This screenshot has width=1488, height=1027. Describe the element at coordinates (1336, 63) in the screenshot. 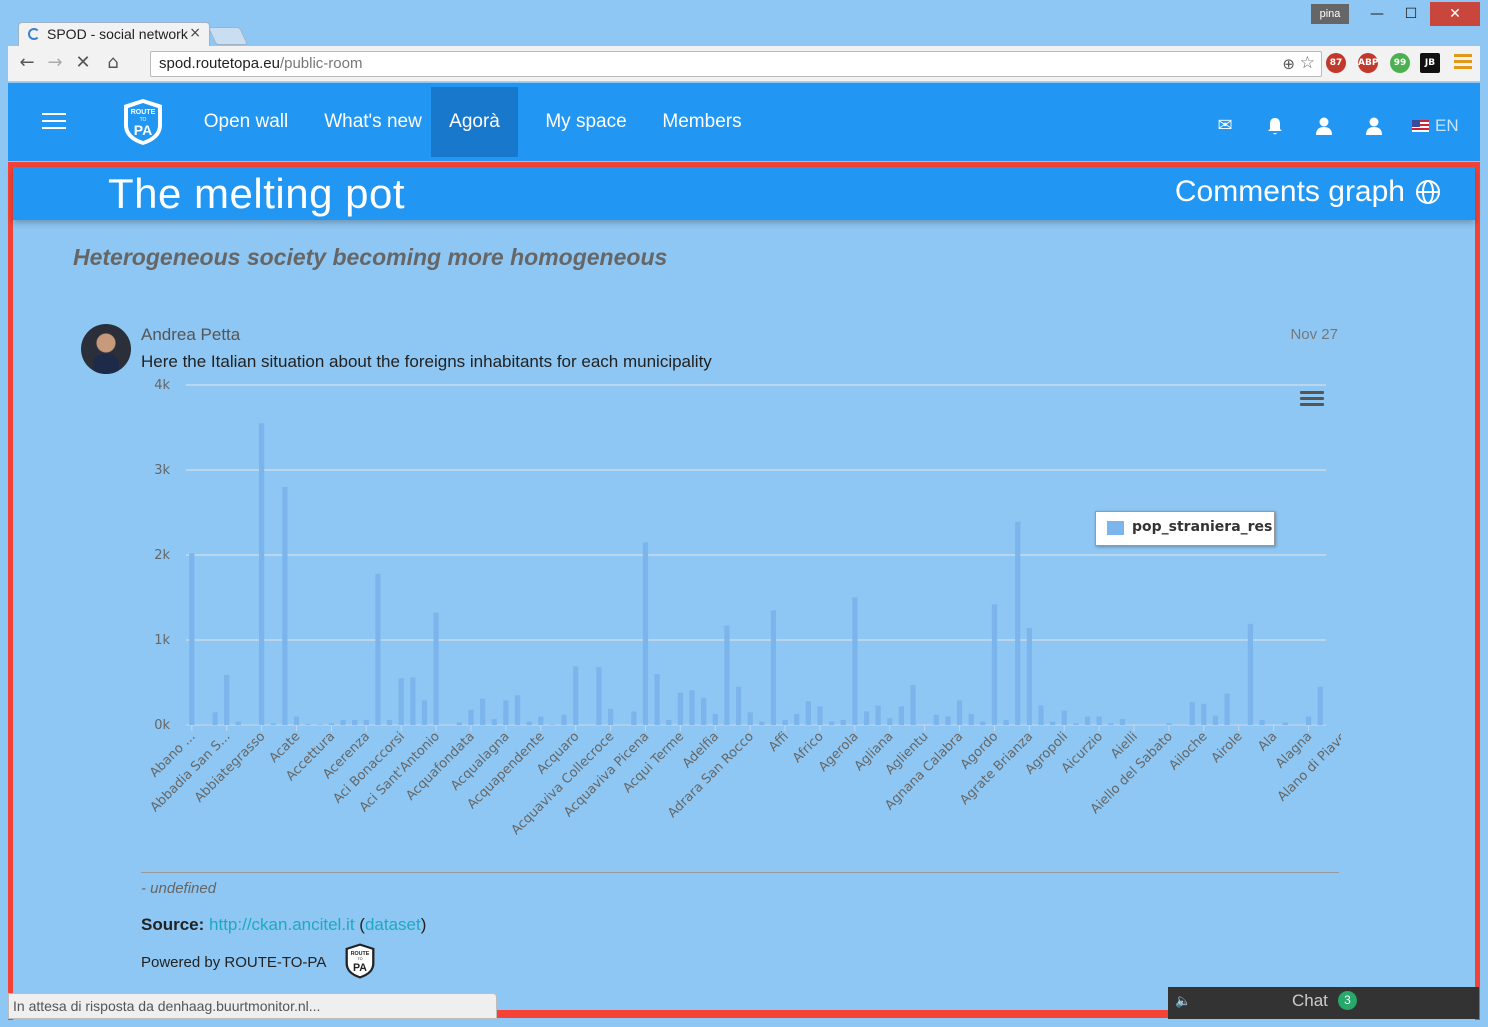

I see `extension-87-icon: 87` at that location.